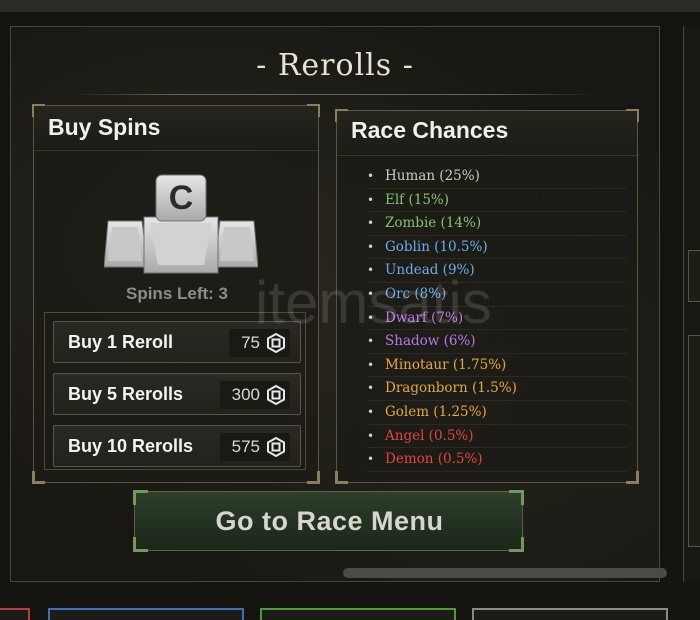  What do you see at coordinates (497, 460) in the screenshot?
I see `race-chance-item: • Demon (0.5%)` at bounding box center [497, 460].